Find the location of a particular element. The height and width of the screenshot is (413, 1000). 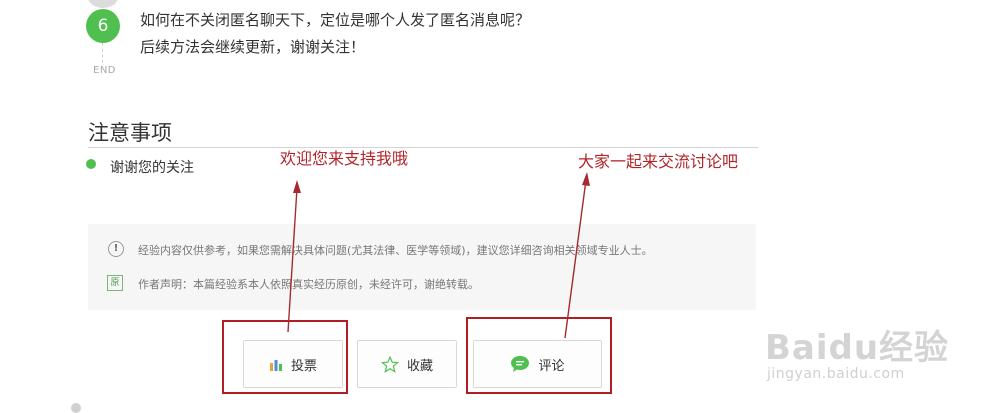

annotation-arrowhead-left is located at coordinates (297, 186).